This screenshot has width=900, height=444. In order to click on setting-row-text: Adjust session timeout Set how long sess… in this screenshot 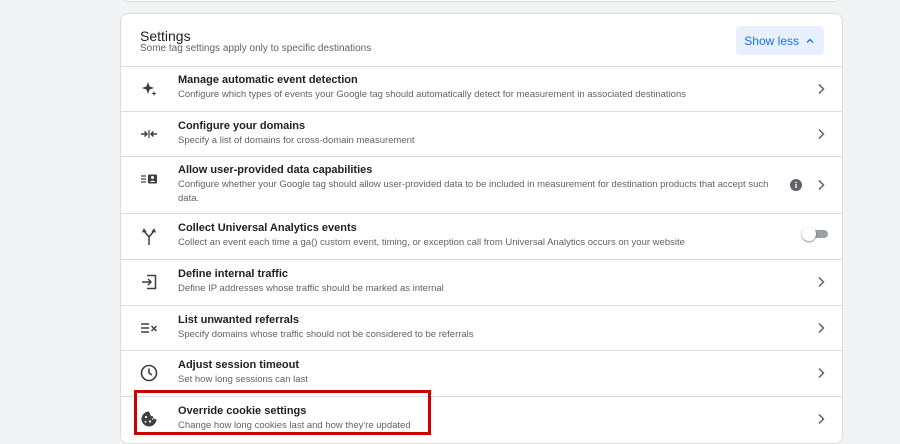, I will do `click(475, 373)`.